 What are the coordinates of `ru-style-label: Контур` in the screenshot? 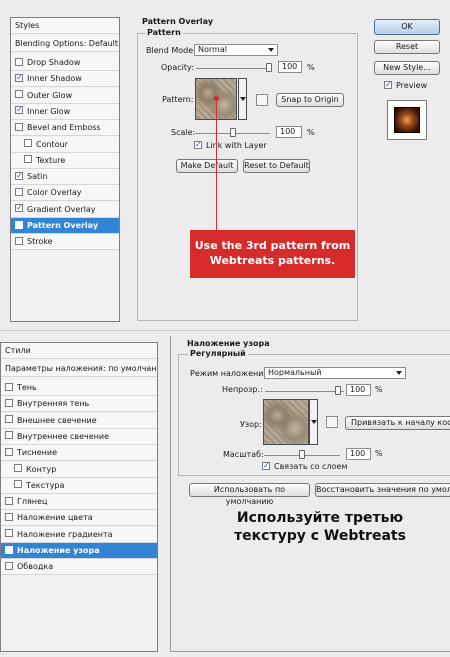 It's located at (41, 469).